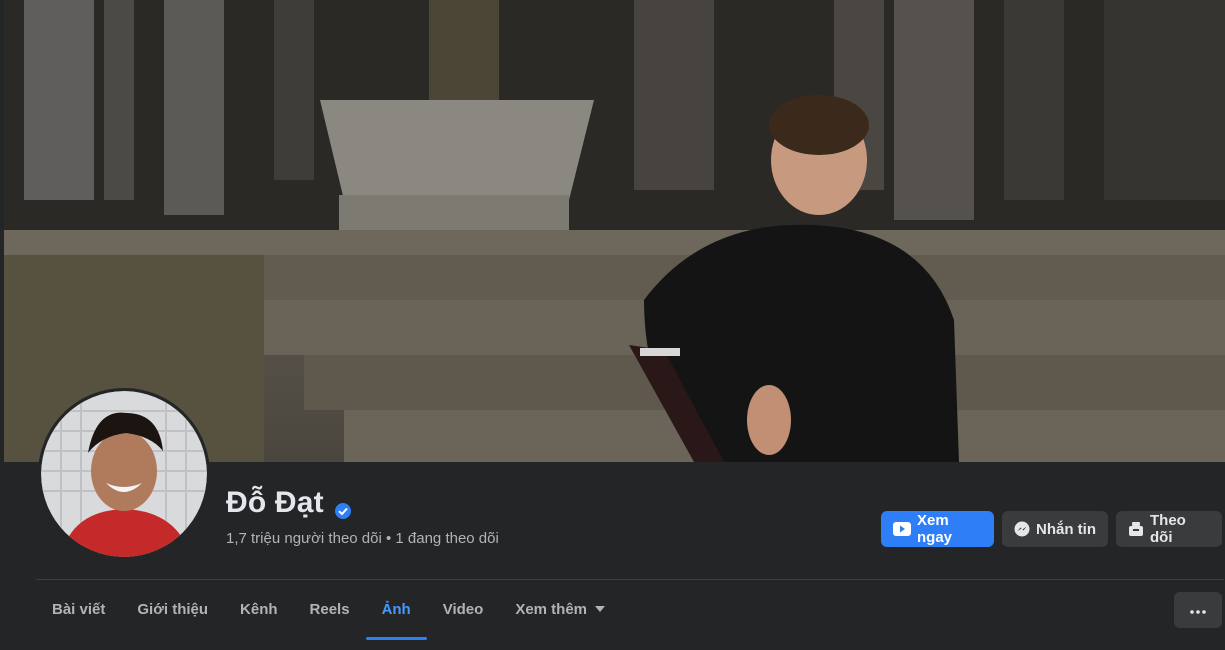  I want to click on message-button: Nhắn tin, so click(1055, 529).